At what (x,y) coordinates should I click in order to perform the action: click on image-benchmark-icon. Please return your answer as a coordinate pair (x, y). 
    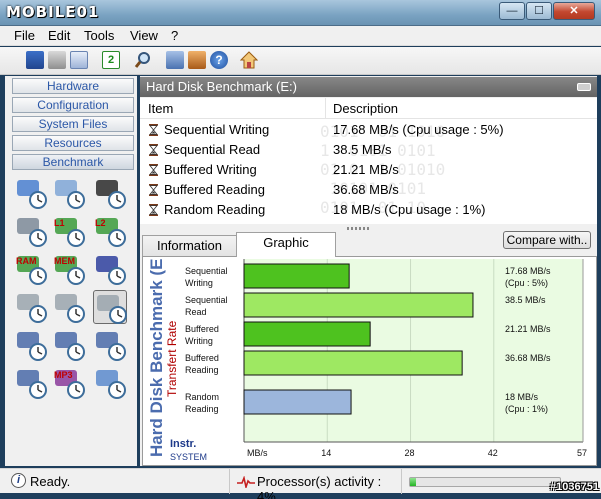
    Looking at the image, I should click on (110, 383).